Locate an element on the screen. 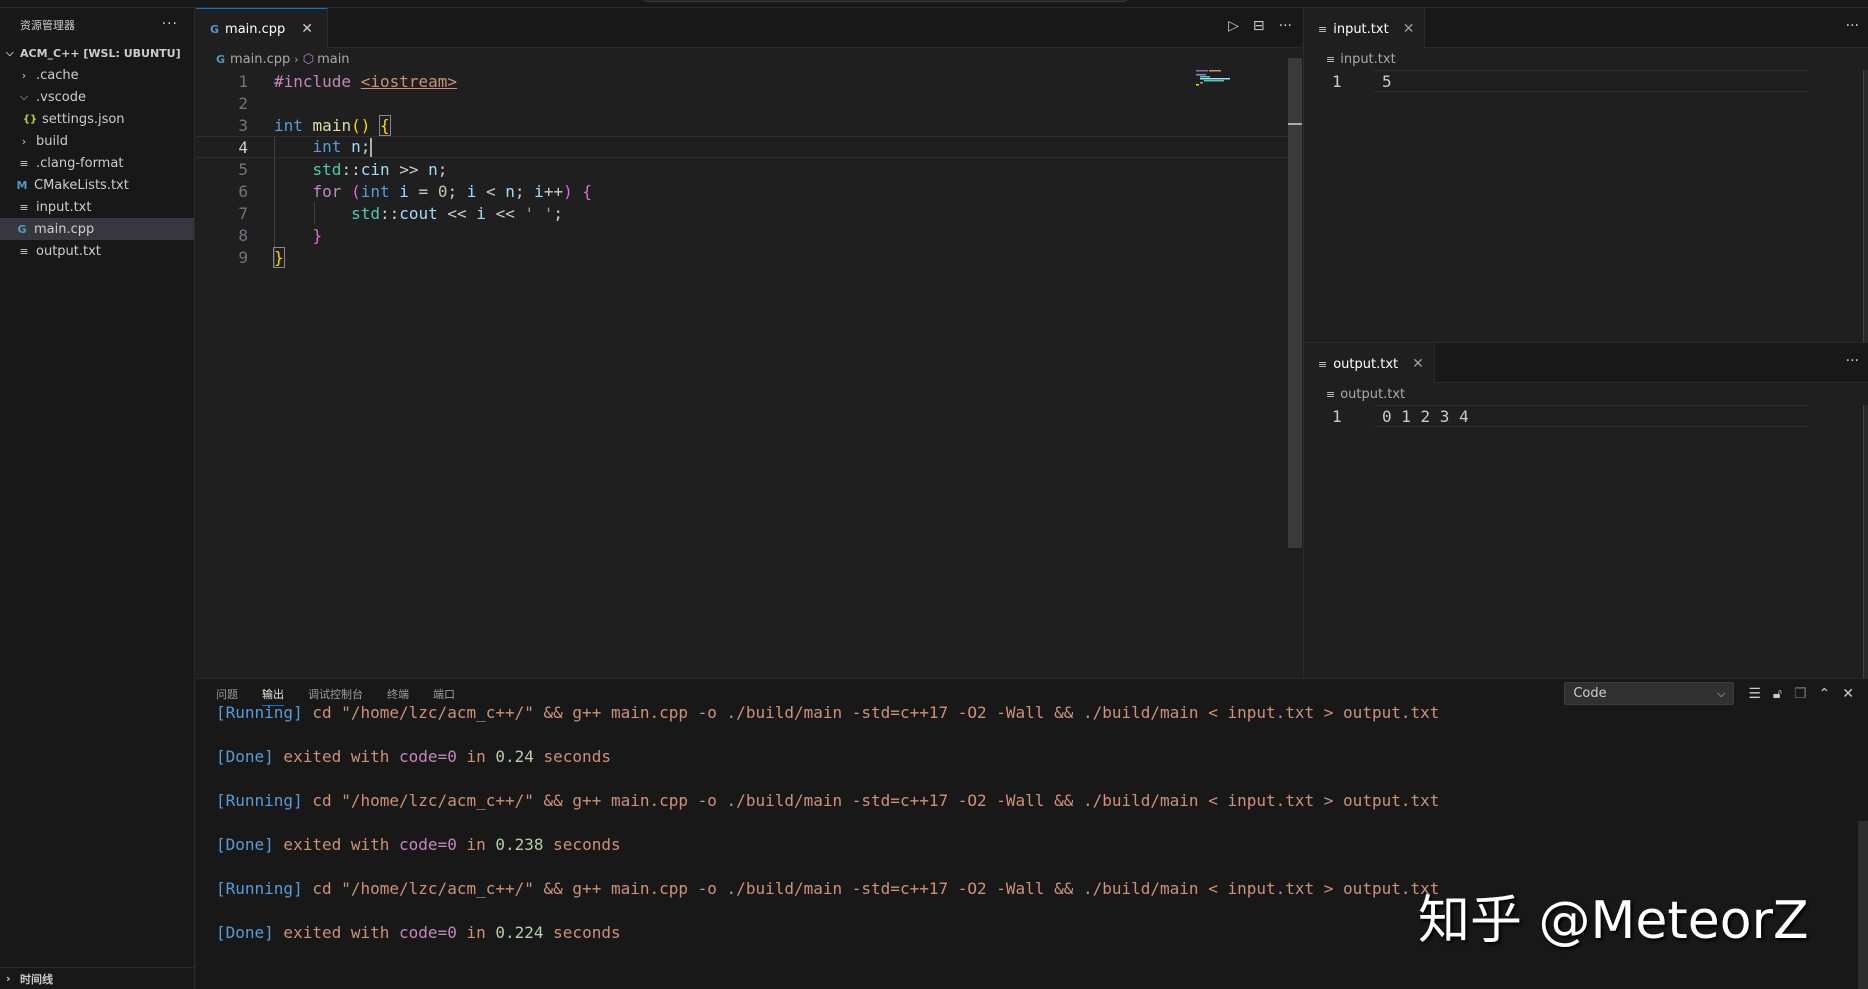 The height and width of the screenshot is (989, 1868). tab-main-cpp: G main.cpp ✕ is located at coordinates (262, 28).